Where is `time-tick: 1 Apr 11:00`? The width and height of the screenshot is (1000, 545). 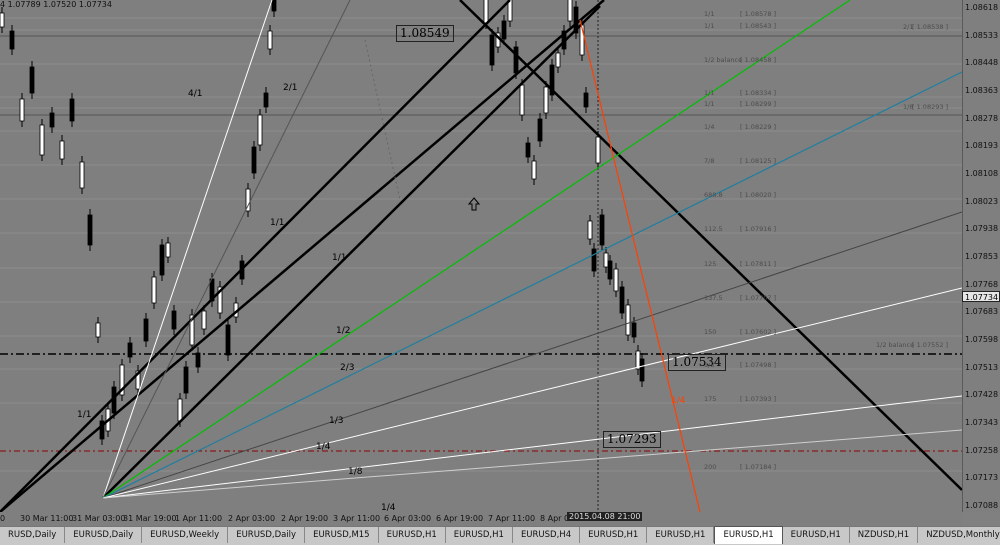 time-tick: 1 Apr 11:00 is located at coordinates (199, 518).